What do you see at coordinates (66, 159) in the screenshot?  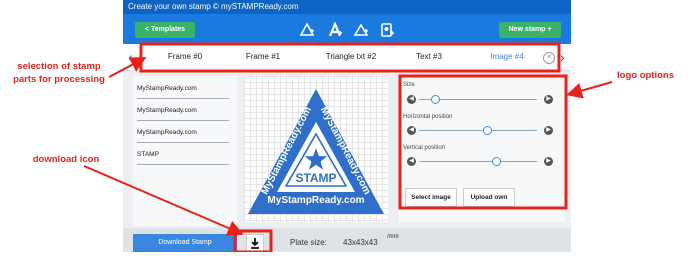 I see `annotation-download-icon: download icon` at bounding box center [66, 159].